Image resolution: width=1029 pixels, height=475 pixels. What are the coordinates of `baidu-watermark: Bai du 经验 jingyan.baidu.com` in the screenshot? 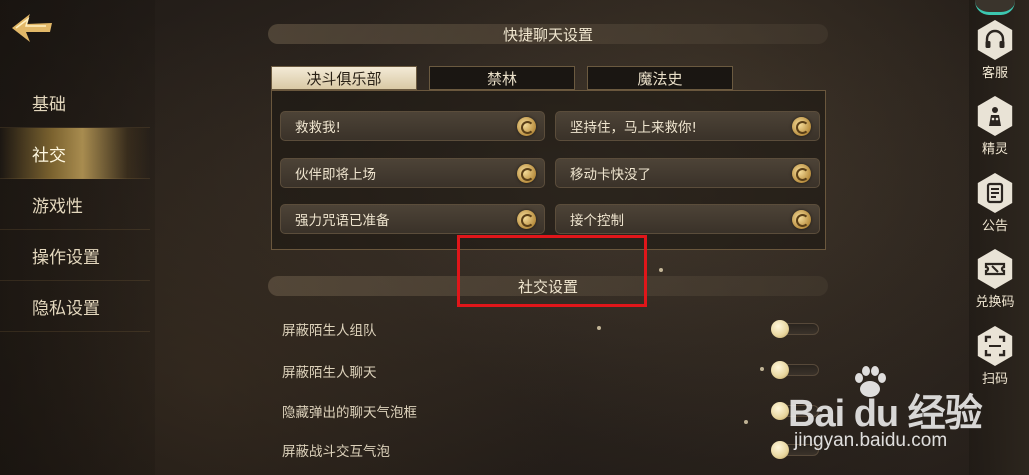 It's located at (905, 415).